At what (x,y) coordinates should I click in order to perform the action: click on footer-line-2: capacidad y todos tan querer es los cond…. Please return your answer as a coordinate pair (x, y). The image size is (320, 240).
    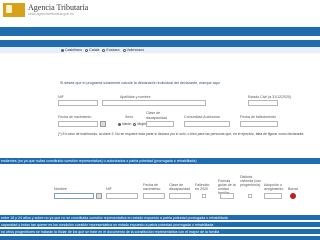
    Looking at the image, I should click on (107, 224).